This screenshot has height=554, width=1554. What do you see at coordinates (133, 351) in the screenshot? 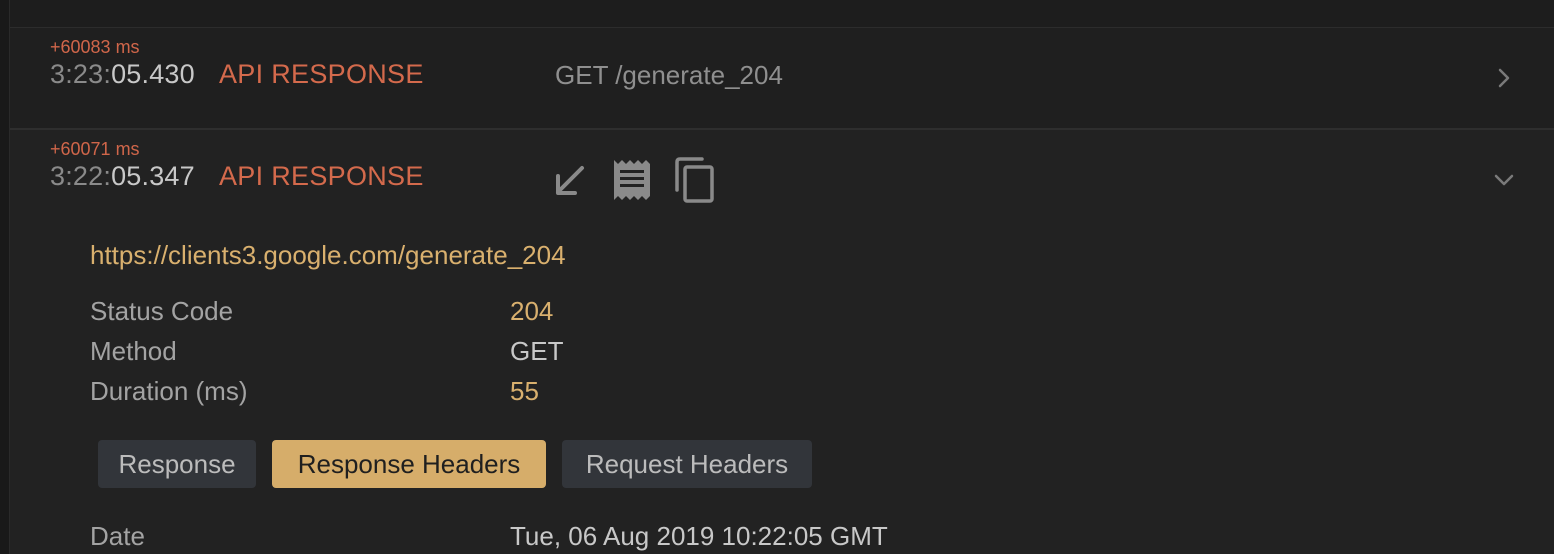
I see `field-label-method: Method` at bounding box center [133, 351].